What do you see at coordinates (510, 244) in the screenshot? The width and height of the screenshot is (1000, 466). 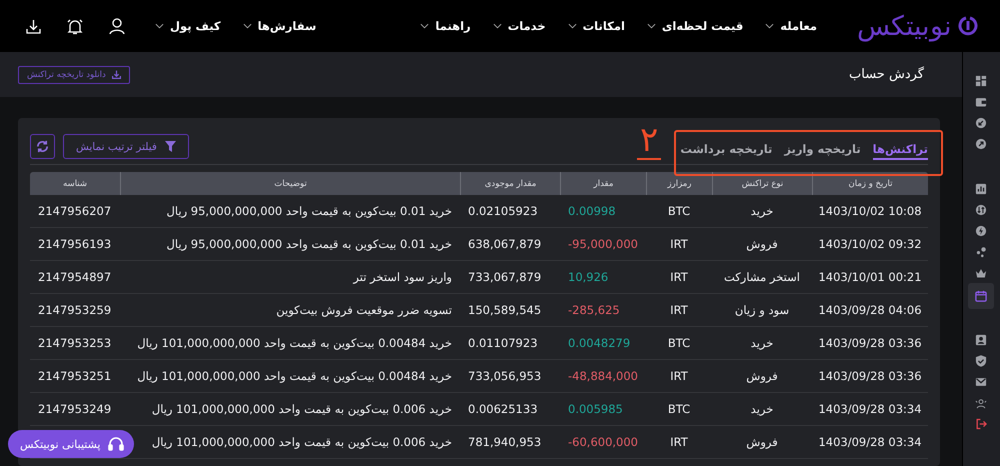 I see `table-cell: 638,067,879` at bounding box center [510, 244].